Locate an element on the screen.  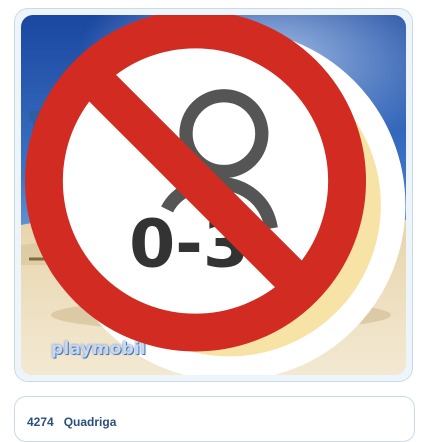
product-caption: 4274 Quadriga is located at coordinates (214, 419).